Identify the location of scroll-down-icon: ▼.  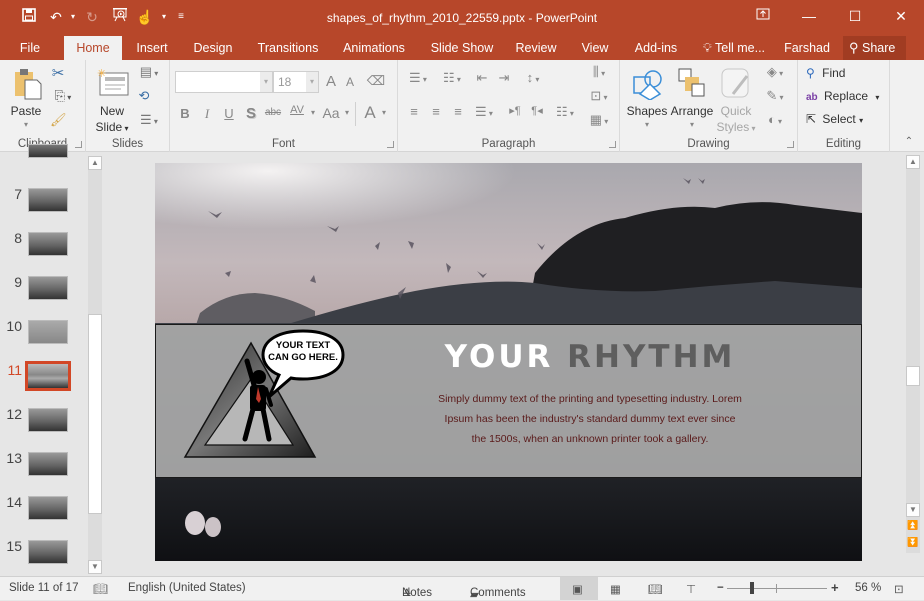
(95, 567).